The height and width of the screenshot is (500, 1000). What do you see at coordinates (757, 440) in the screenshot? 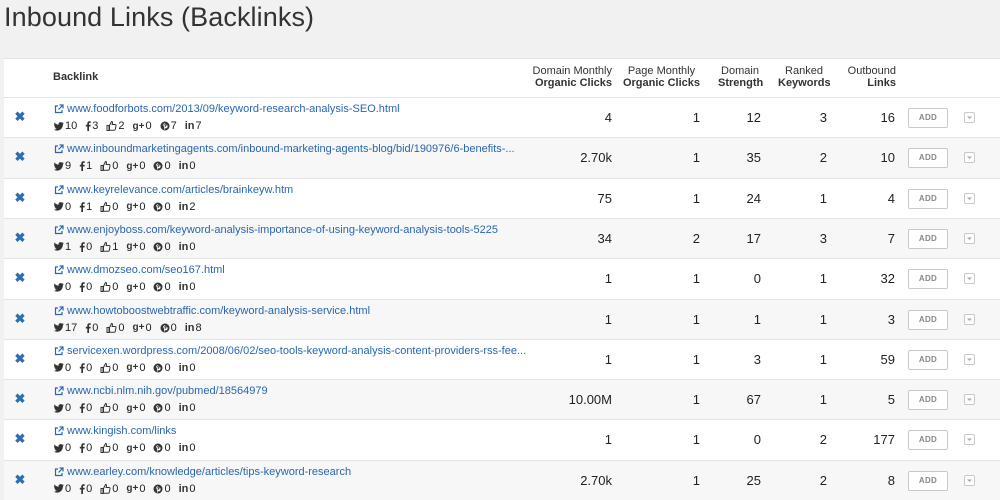
I see `domain-strength: 0` at bounding box center [757, 440].